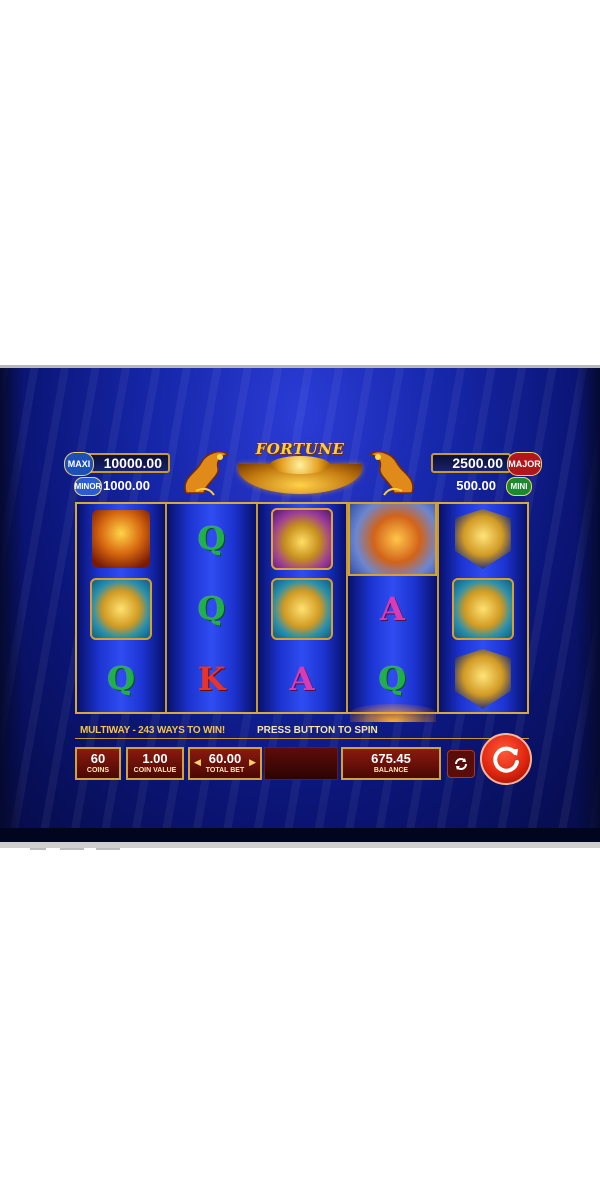 The width and height of the screenshot is (600, 1200). I want to click on major-jackpot-value: 2500.00, so click(471, 463).